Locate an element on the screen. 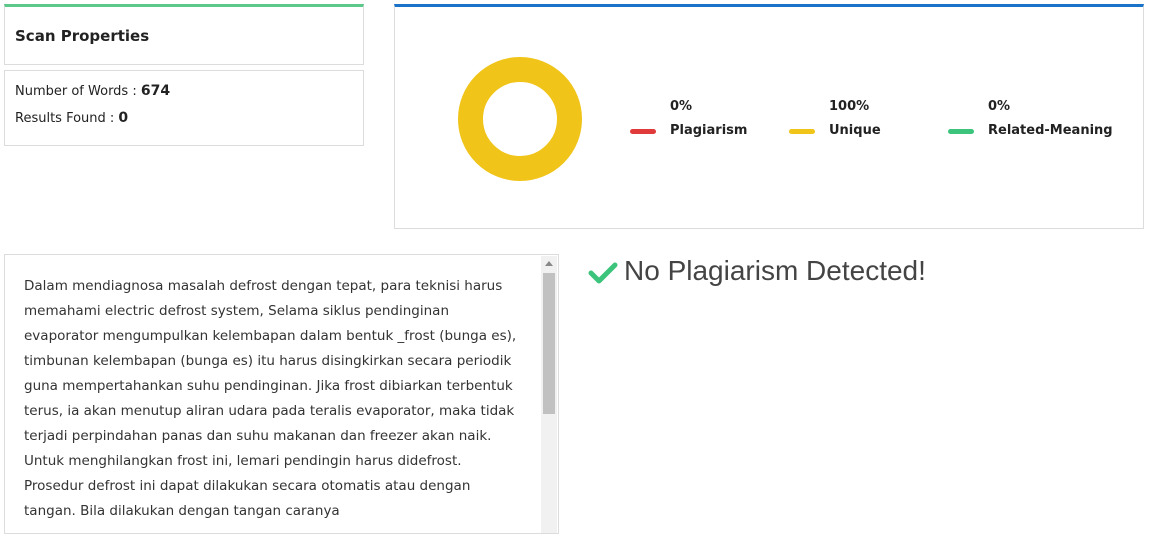  legend-related-swatch is located at coordinates (961, 131).